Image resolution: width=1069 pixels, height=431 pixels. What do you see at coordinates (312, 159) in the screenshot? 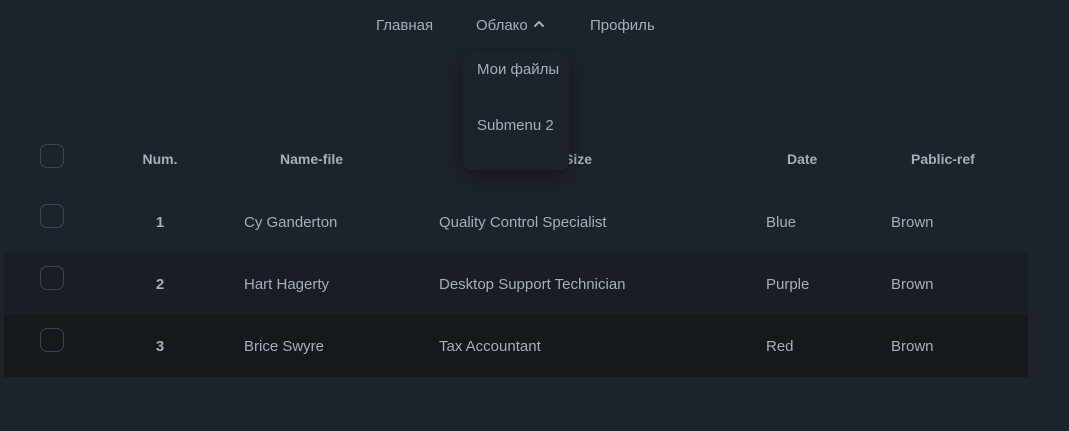
I see `header-name-file: Name-file` at bounding box center [312, 159].